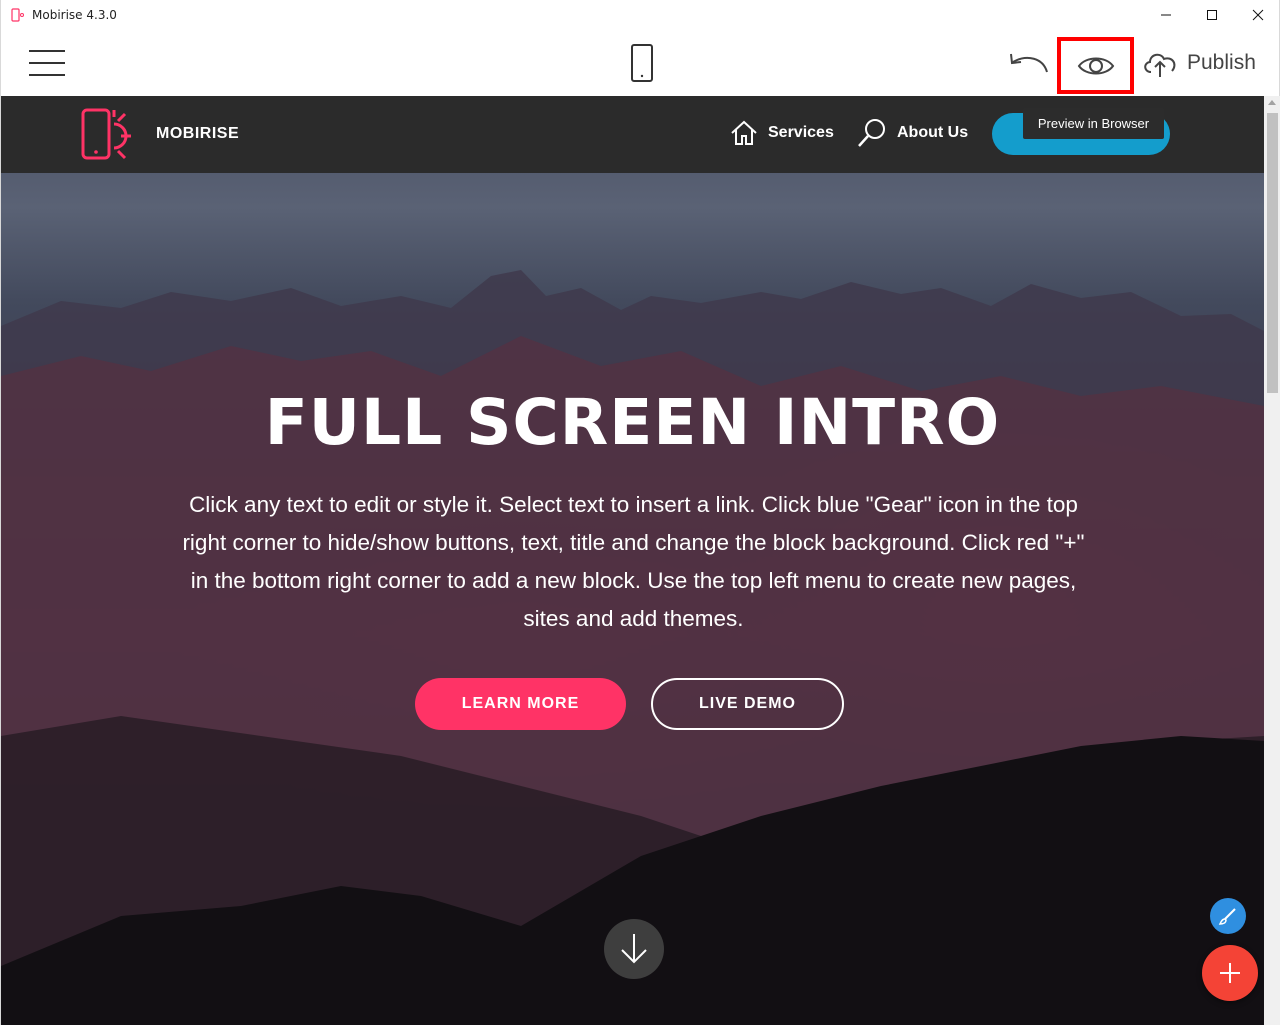  I want to click on undo-icon, so click(1028, 62).